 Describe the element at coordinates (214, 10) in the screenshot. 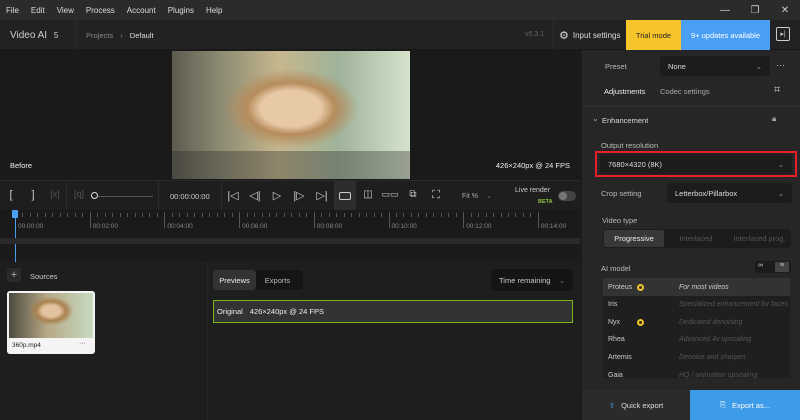

I see `menu-help: Help` at that location.